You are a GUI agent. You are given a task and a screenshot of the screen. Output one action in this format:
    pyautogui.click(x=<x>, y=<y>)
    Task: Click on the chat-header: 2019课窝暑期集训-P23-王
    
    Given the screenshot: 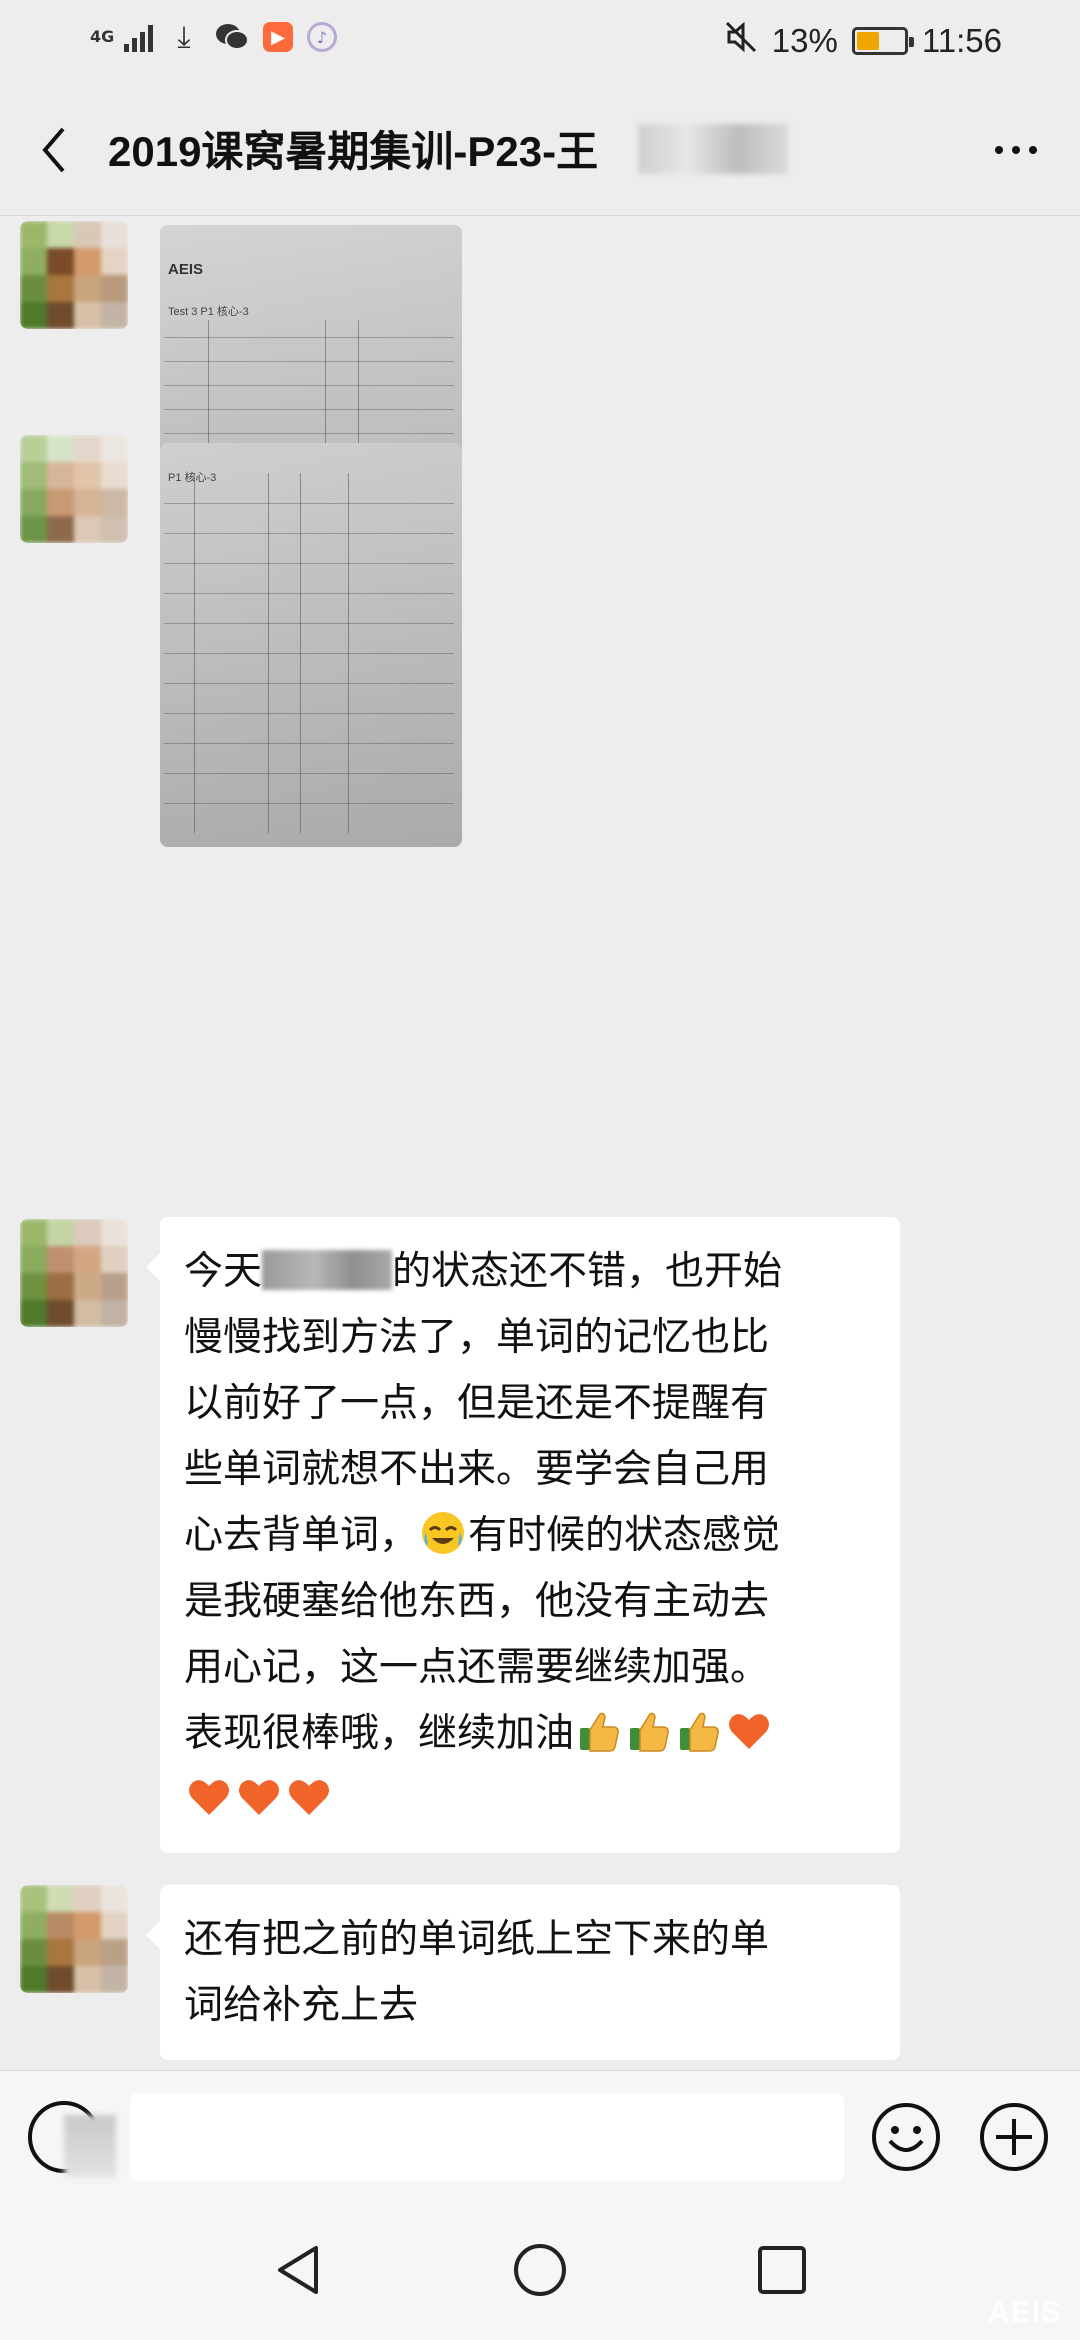 What is the action you would take?
    pyautogui.click(x=540, y=150)
    